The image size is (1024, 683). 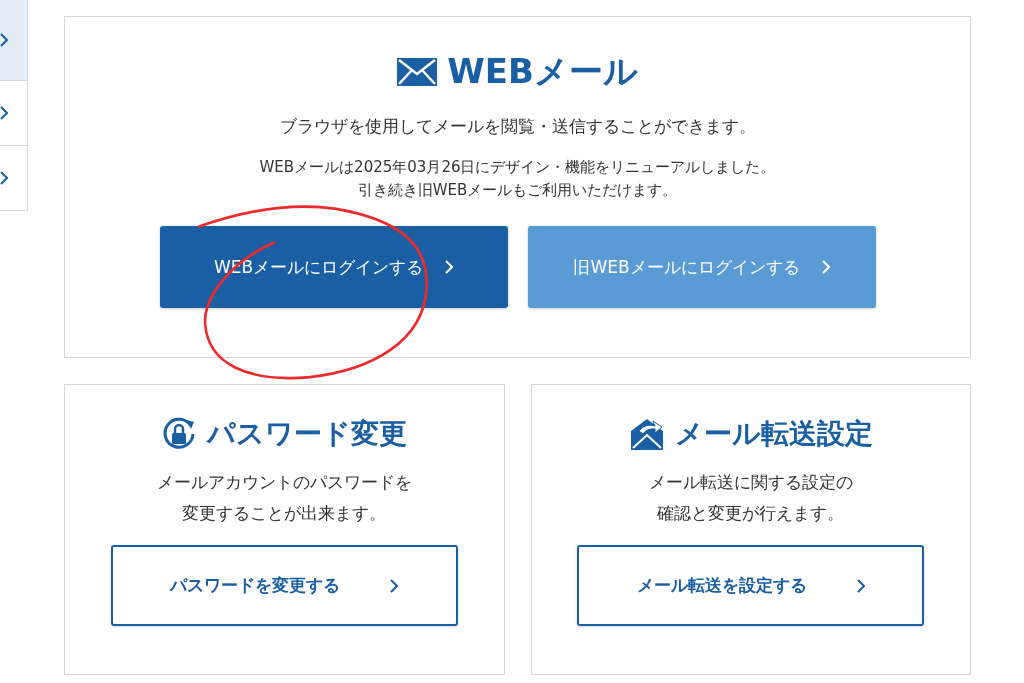 I want to click on card-description: メール転送に関する設定の, so click(x=750, y=482).